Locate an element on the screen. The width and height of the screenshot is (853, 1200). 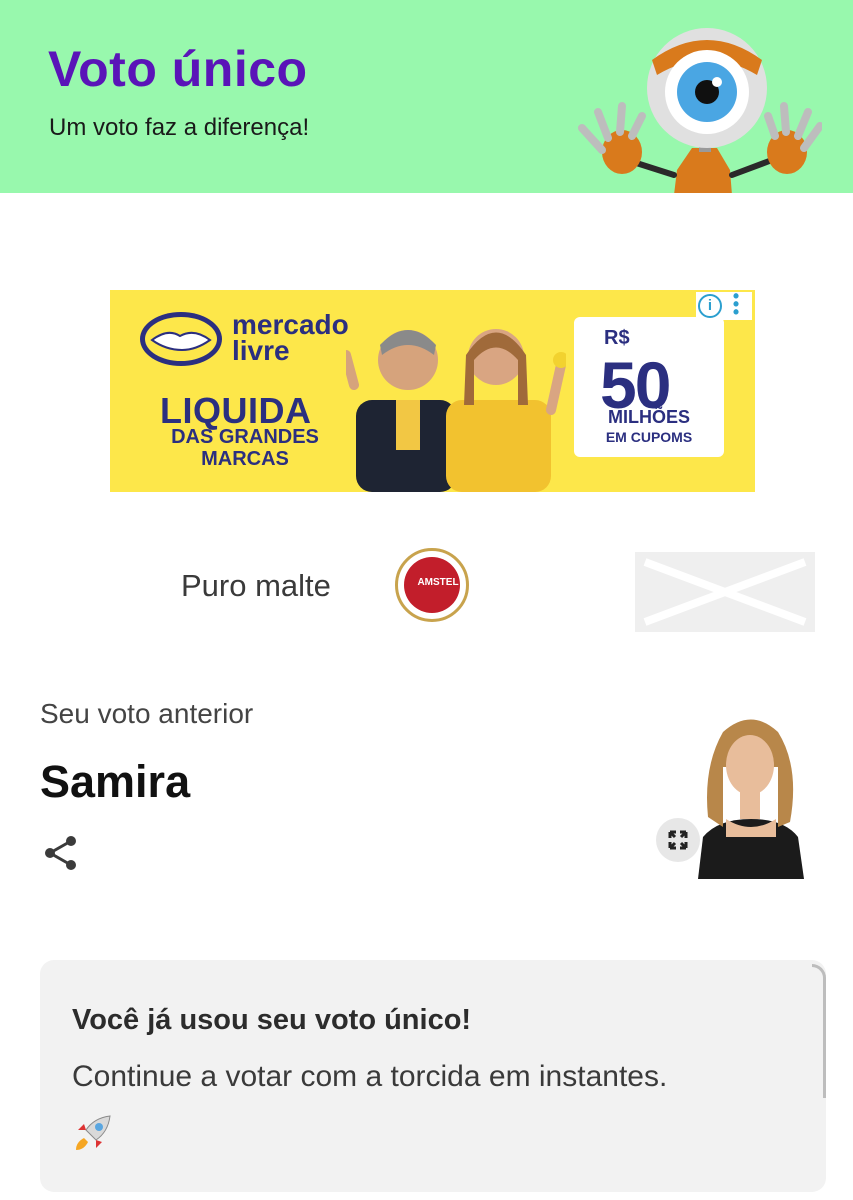
notice-scrollbar is located at coordinates (819, 1031).